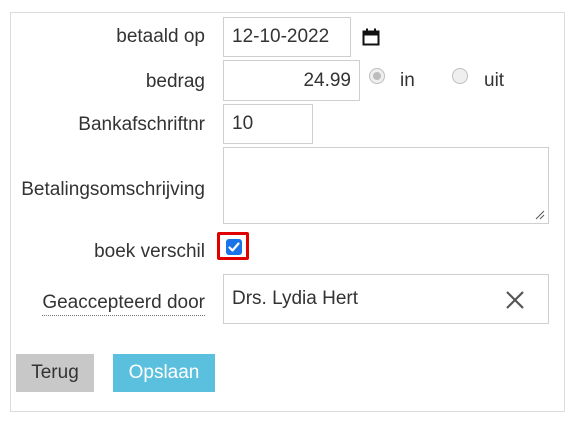  Describe the element at coordinates (386, 299) in the screenshot. I see `accepted-by-select: Drs. Lydia Hert` at that location.